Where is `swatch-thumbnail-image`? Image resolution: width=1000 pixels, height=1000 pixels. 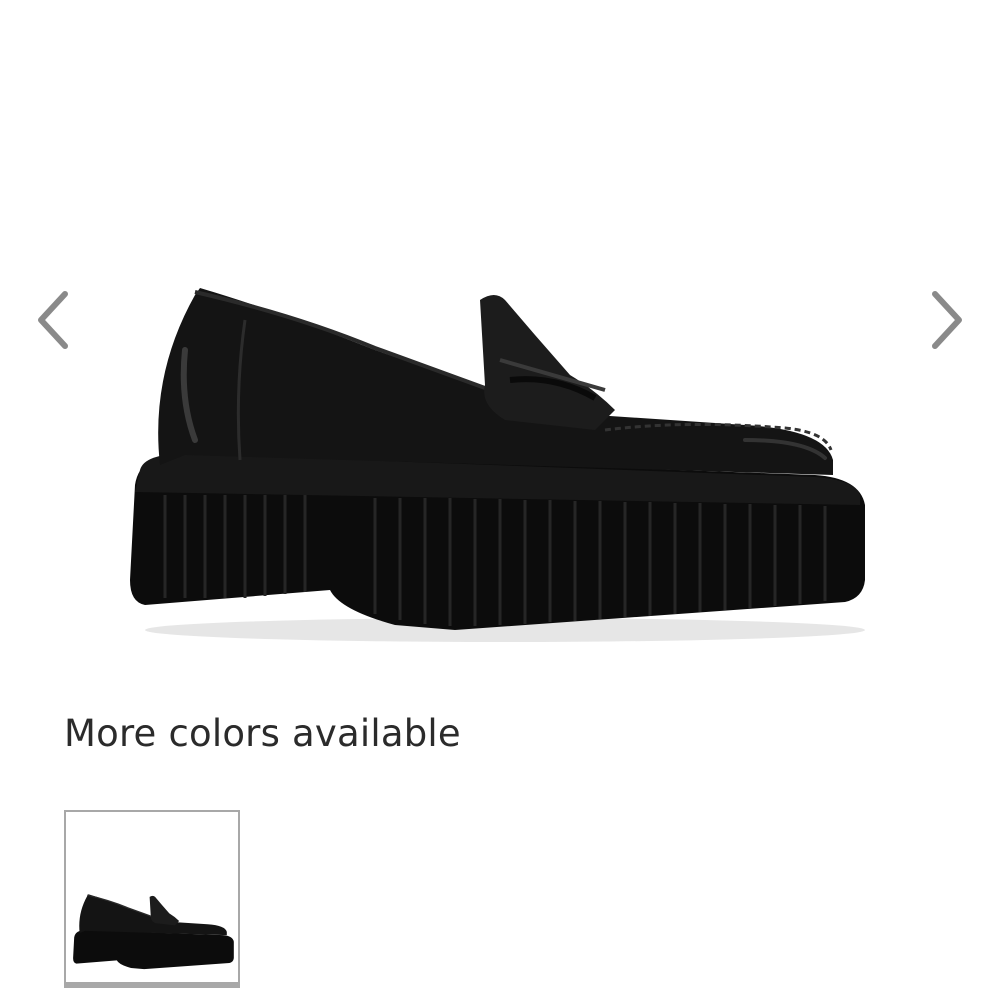 swatch-thumbnail-image is located at coordinates (153, 932).